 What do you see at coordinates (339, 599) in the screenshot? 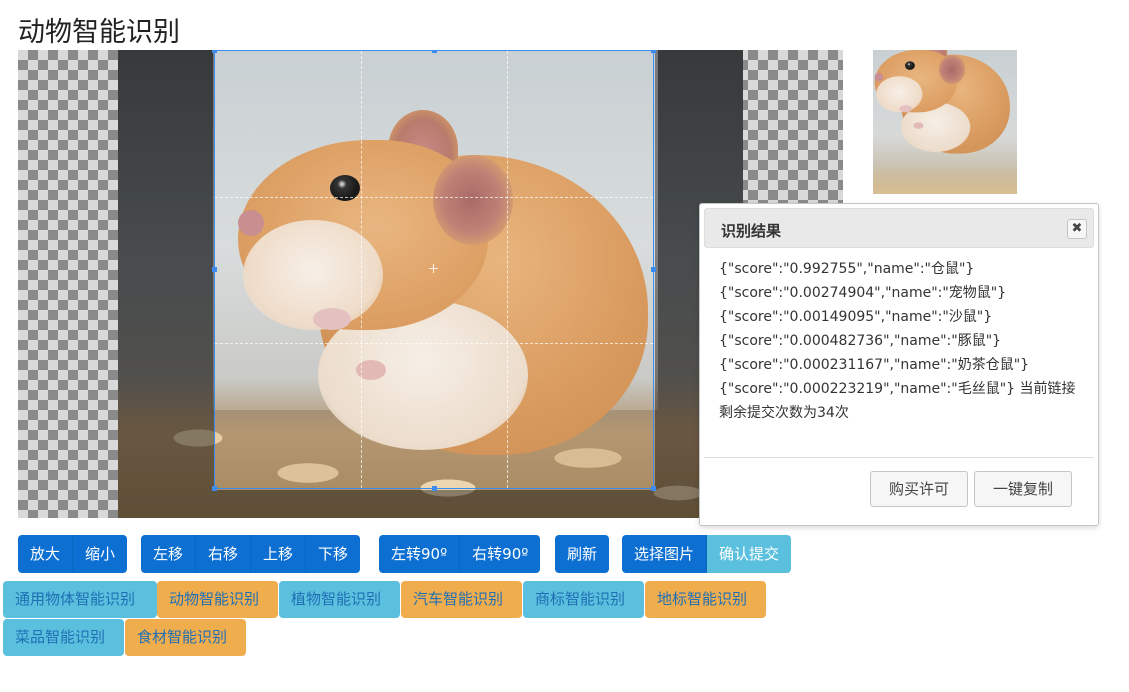
I see `mode-plant: 植物智能识别` at bounding box center [339, 599].